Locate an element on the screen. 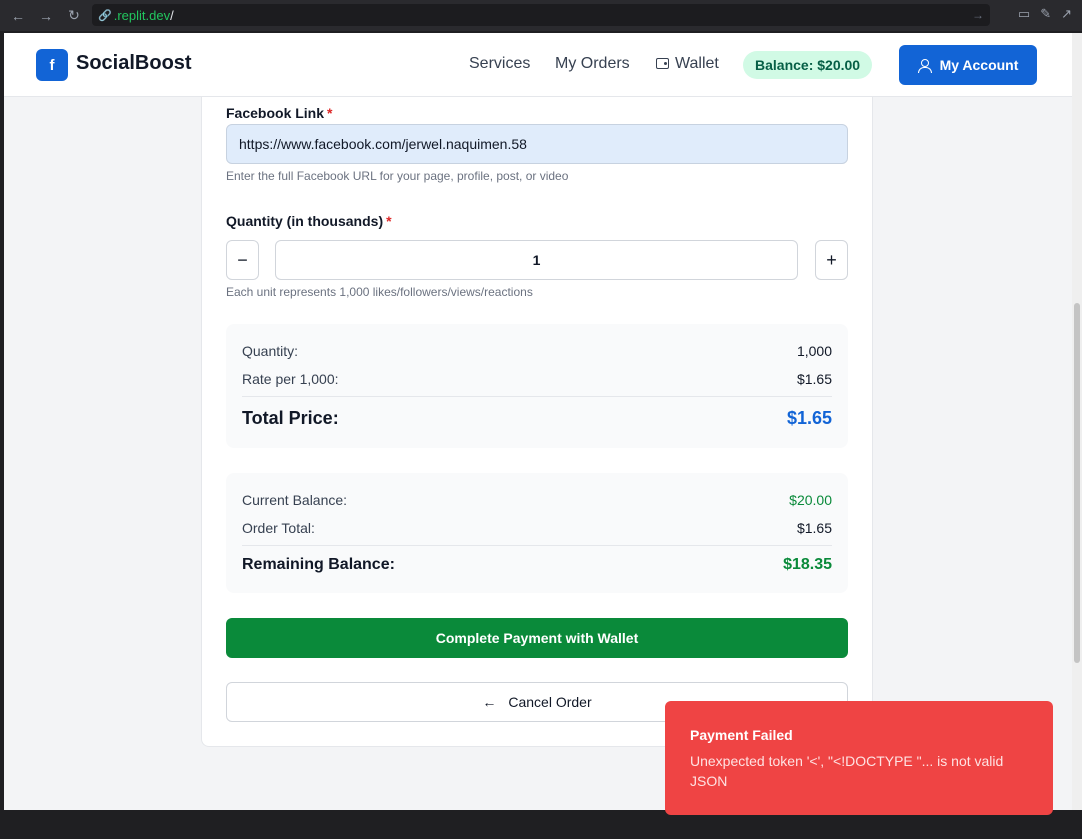  remaining-balance-label: Remaining Balance: is located at coordinates (318, 564).